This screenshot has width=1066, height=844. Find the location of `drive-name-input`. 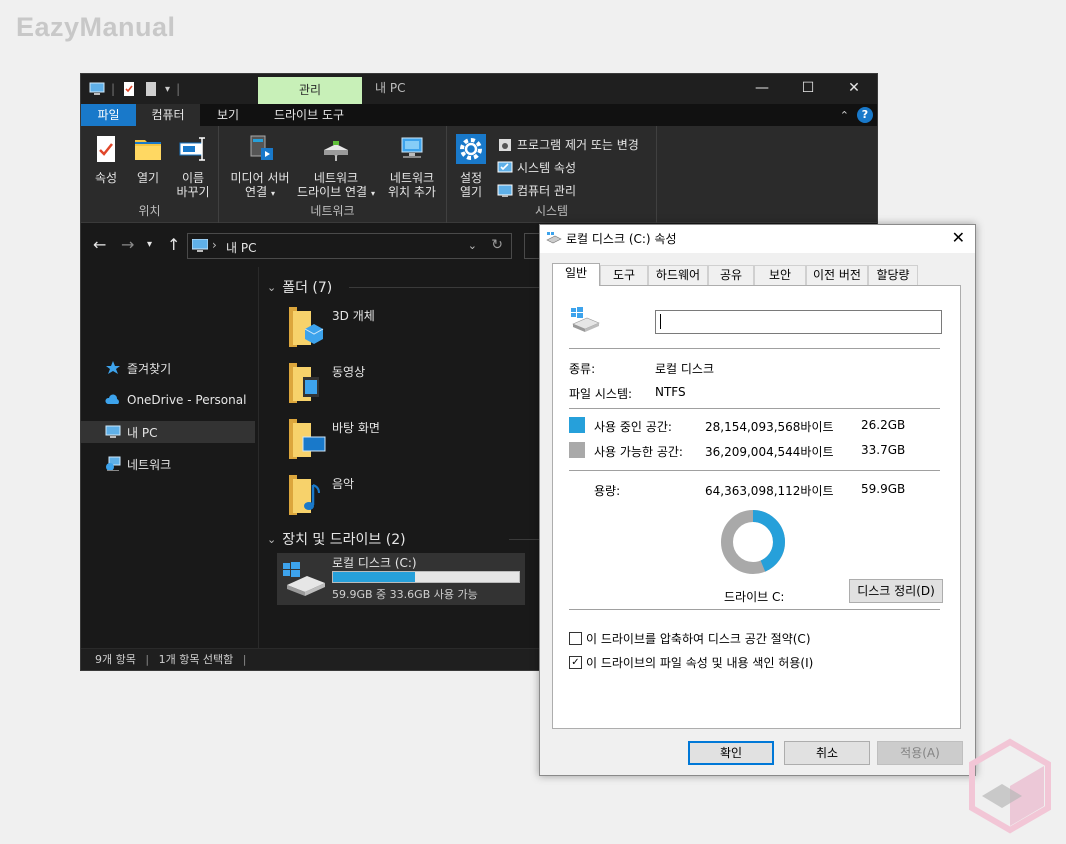

drive-name-input is located at coordinates (798, 322).